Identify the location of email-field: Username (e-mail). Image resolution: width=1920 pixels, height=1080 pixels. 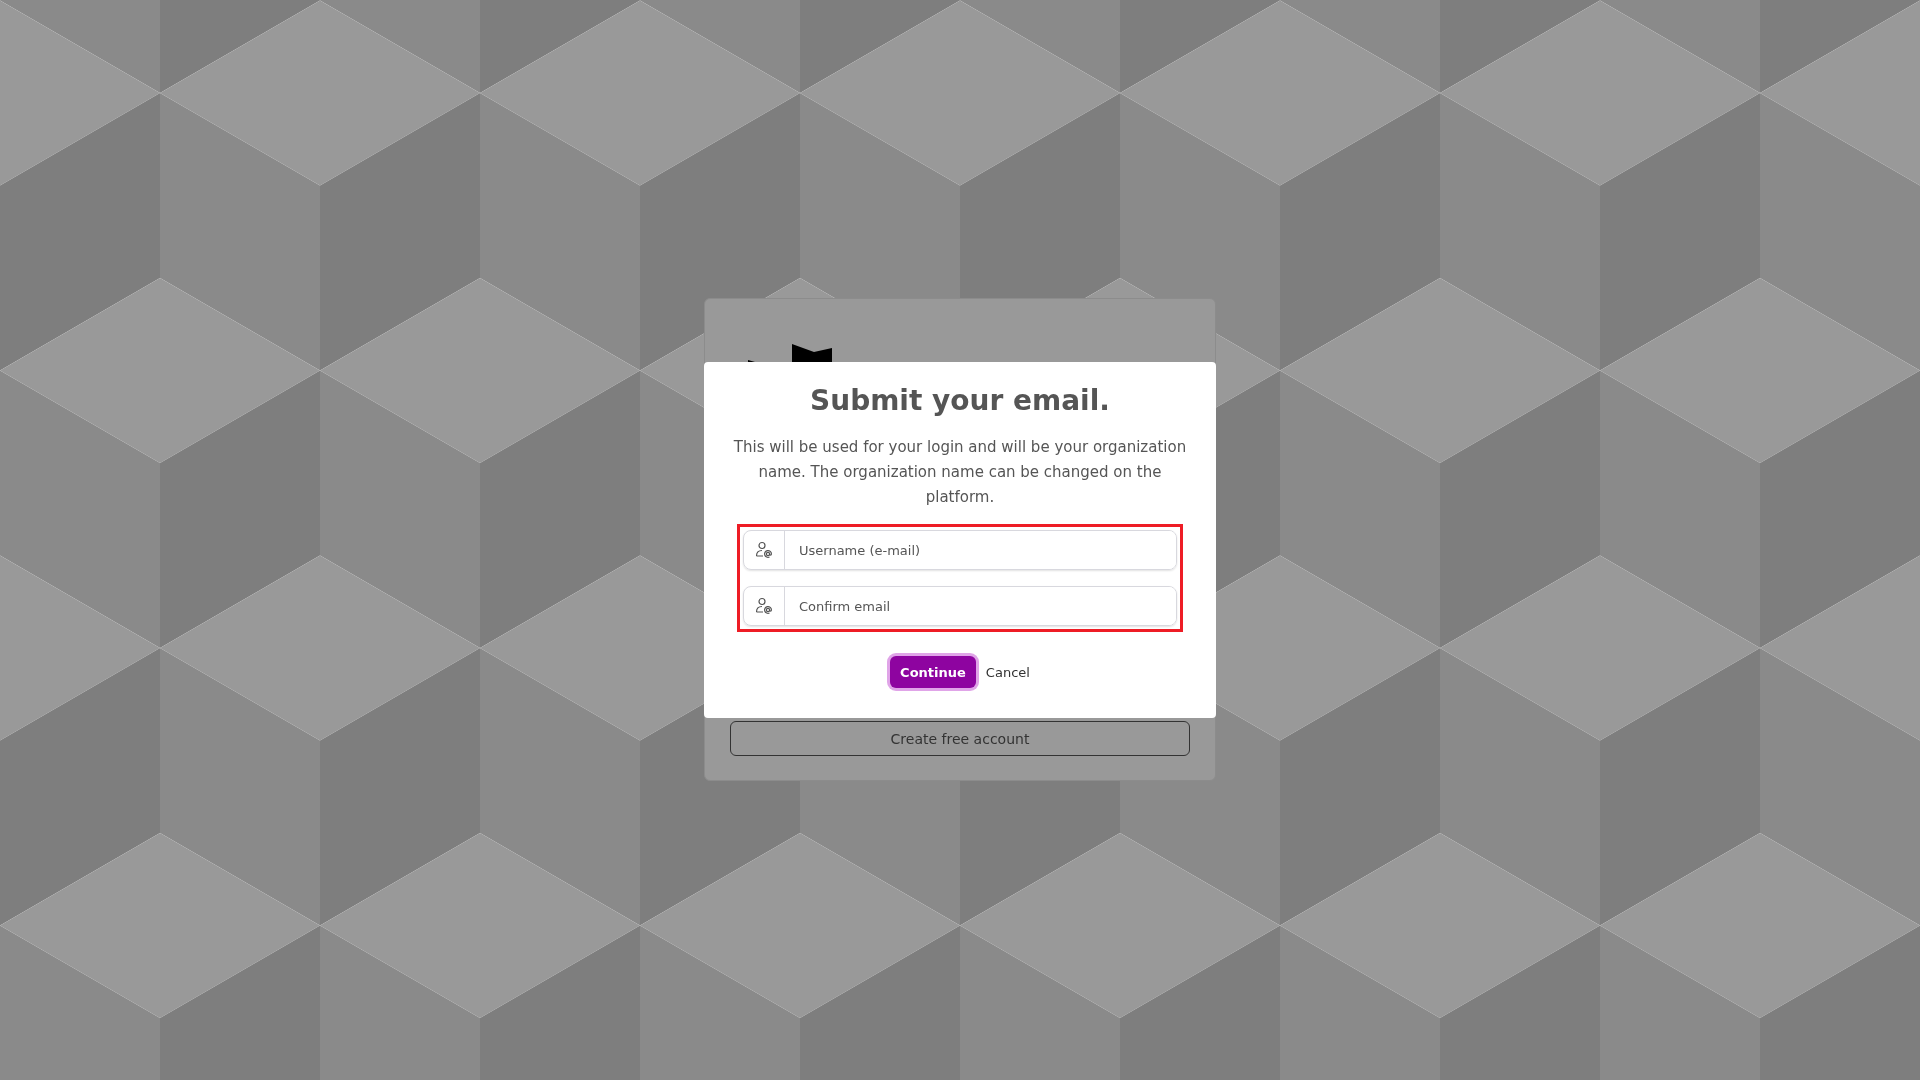
(960, 550).